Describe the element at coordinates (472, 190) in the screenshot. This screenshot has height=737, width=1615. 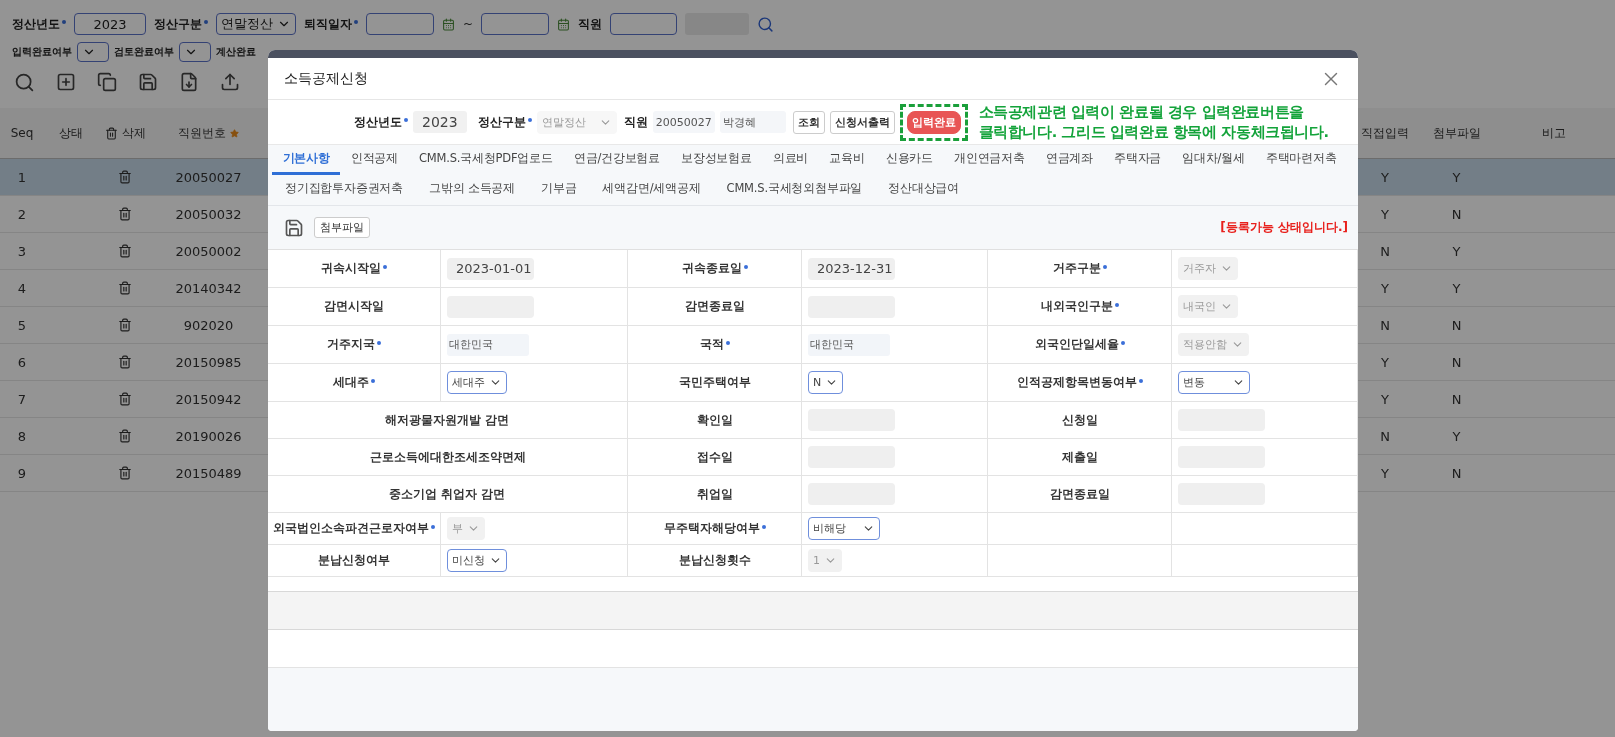
I see `tab: 그밖의 소득공제` at that location.